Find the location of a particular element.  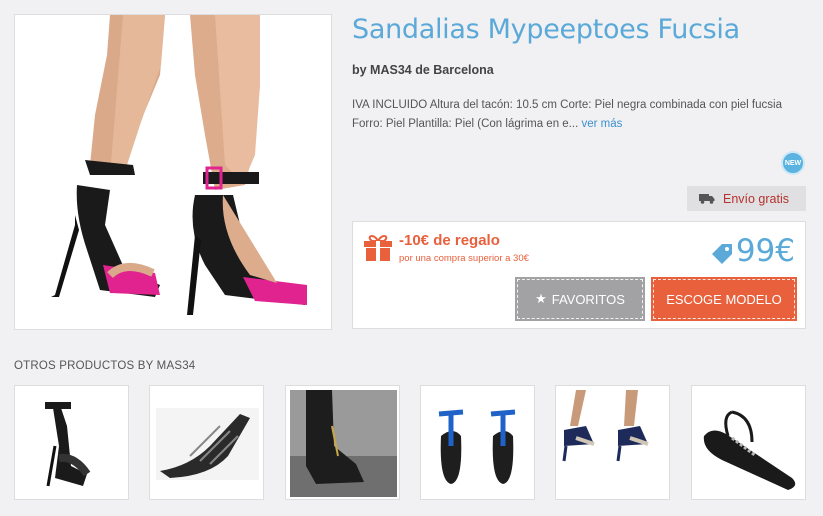

shipping-label: Envío gratis is located at coordinates (756, 198).